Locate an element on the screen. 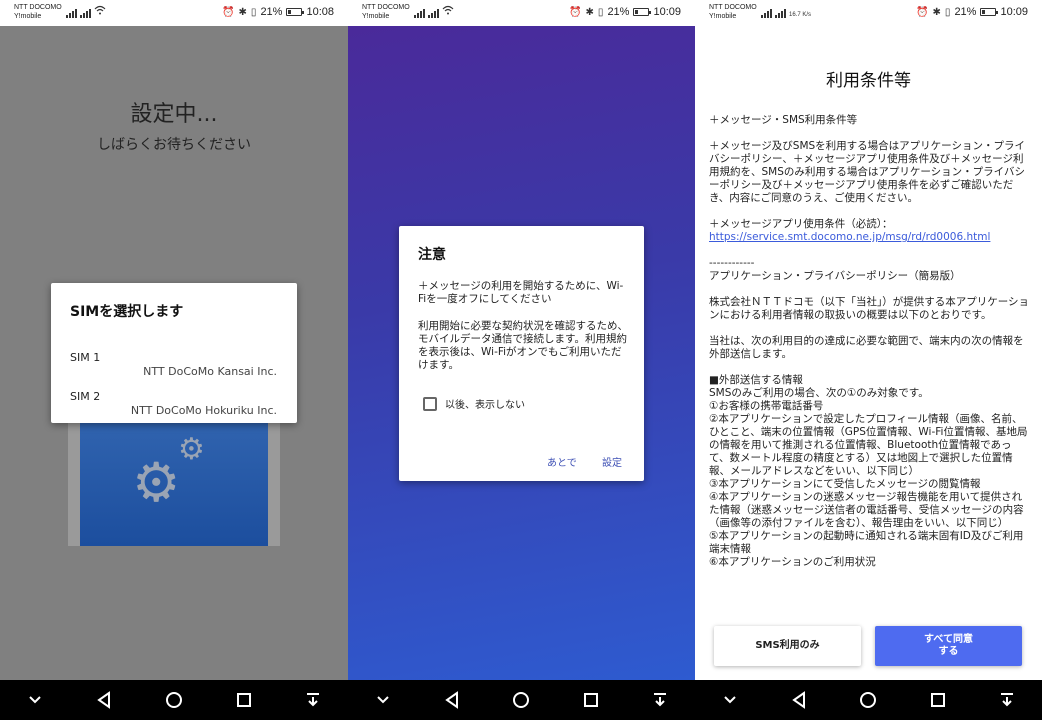  list-item: ③本アプリケーションにて受信したメッセージの閲覧情報 is located at coordinates (845, 484).